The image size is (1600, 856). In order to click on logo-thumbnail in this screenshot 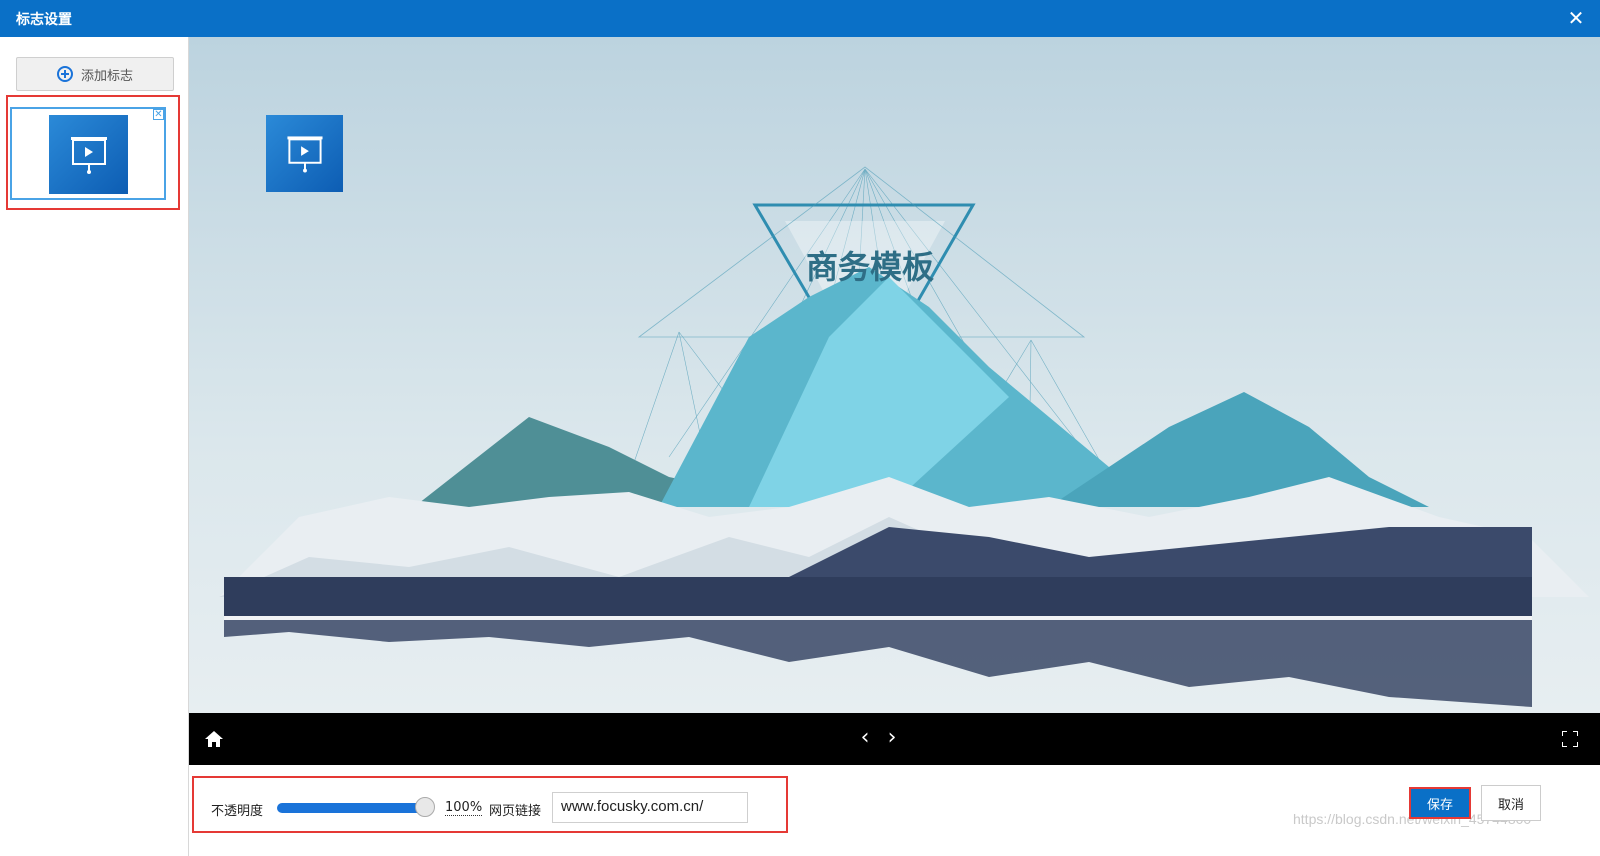, I will do `click(88, 154)`.